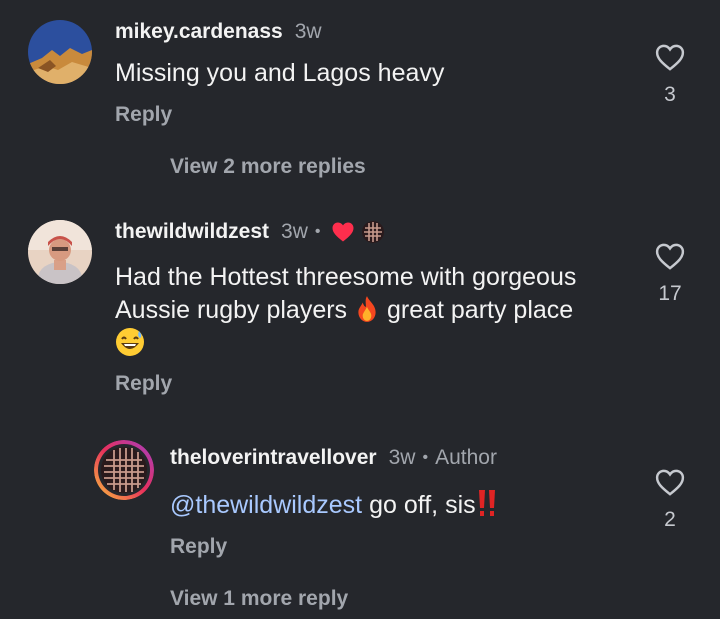 Image resolution: width=720 pixels, height=619 pixels. Describe the element at coordinates (343, 232) in the screenshot. I see `heart-filled-icon` at that location.